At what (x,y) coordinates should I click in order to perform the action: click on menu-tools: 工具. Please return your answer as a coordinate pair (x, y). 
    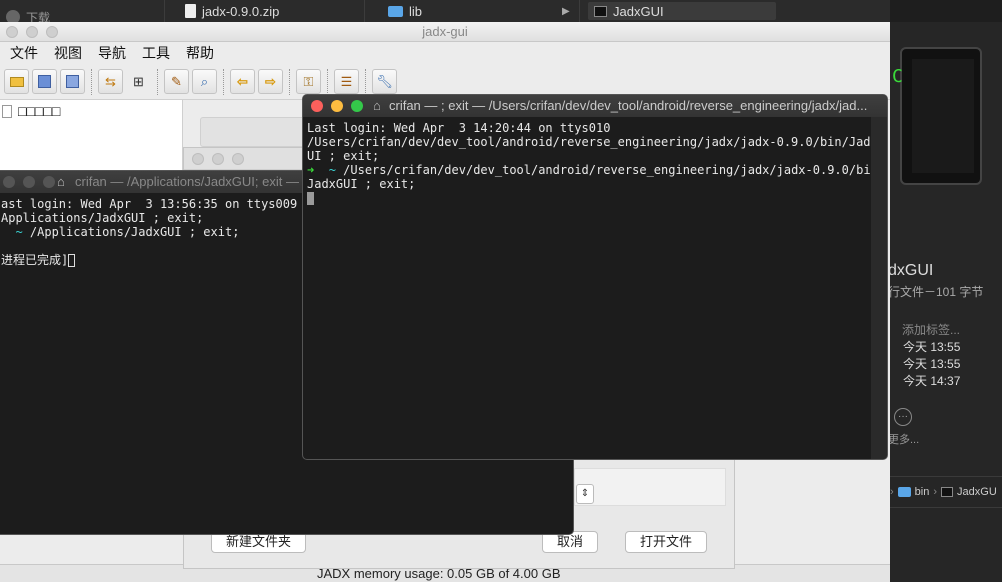
    Looking at the image, I should click on (156, 53).